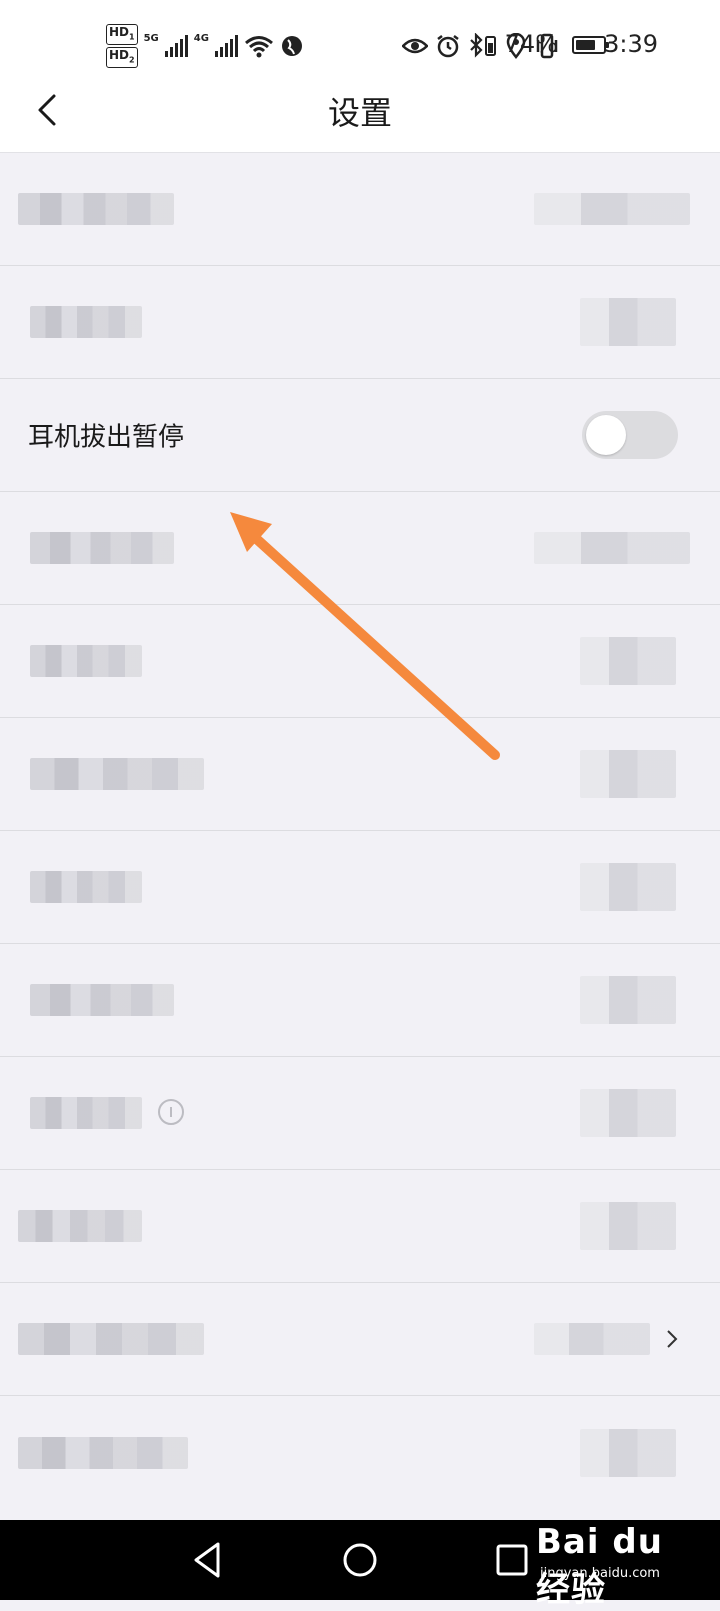 The width and height of the screenshot is (720, 1611). I want to click on page-title: 设置, so click(359, 113).